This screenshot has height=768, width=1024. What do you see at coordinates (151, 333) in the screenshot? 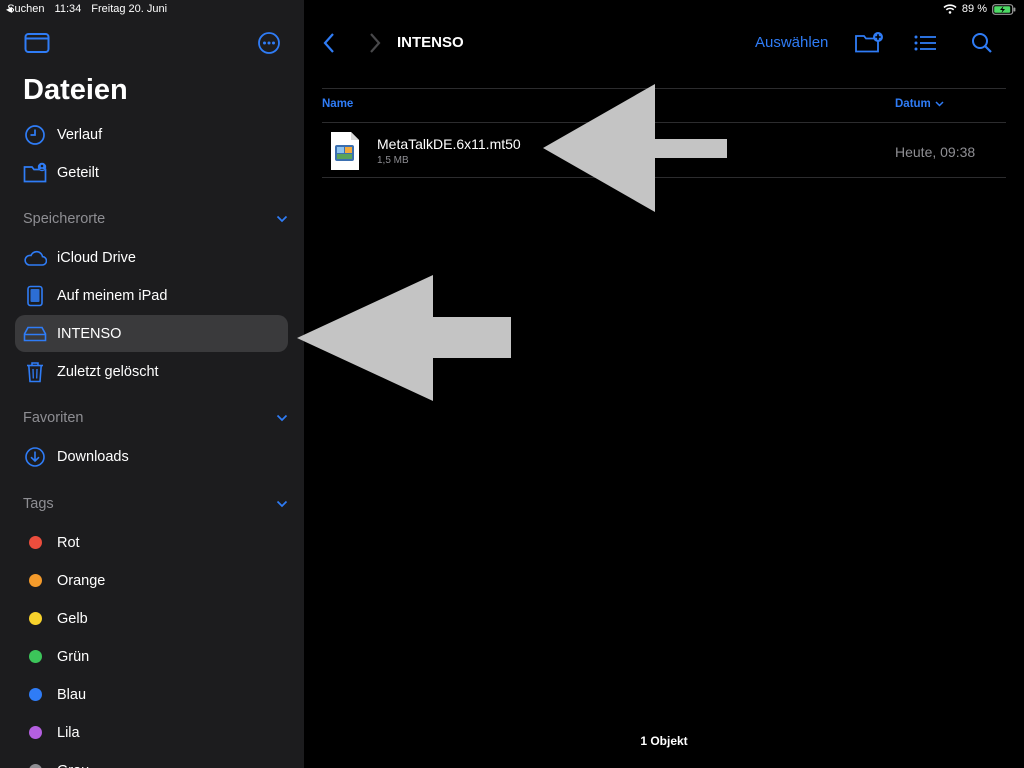
I see `sidebar-item-intenso: INTENSO` at bounding box center [151, 333].